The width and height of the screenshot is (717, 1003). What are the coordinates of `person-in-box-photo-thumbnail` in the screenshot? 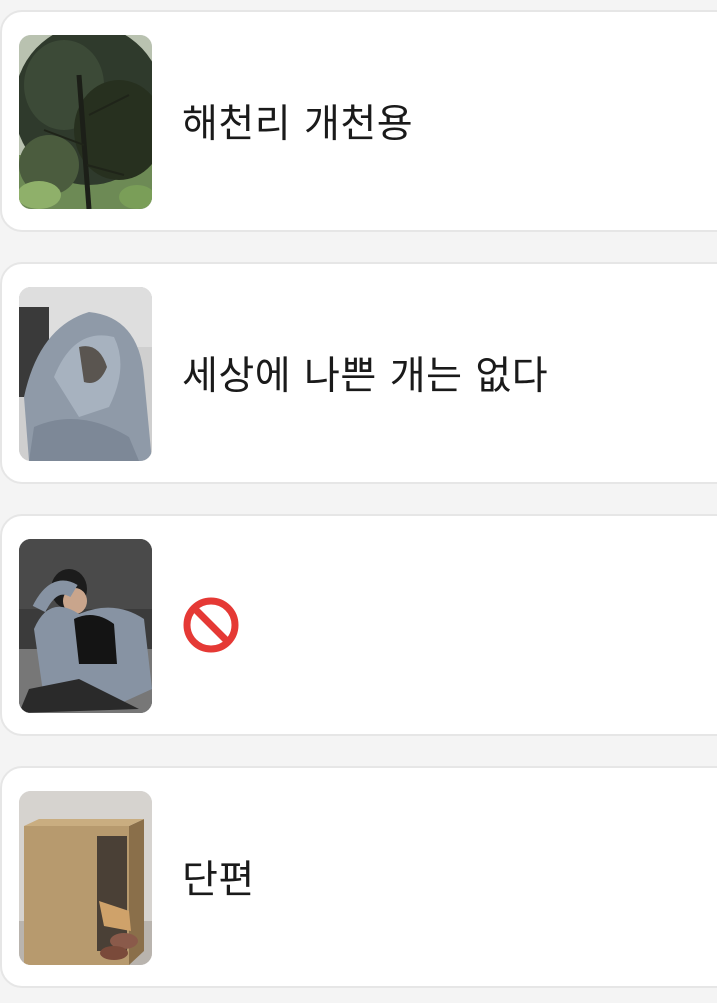 It's located at (85, 878).